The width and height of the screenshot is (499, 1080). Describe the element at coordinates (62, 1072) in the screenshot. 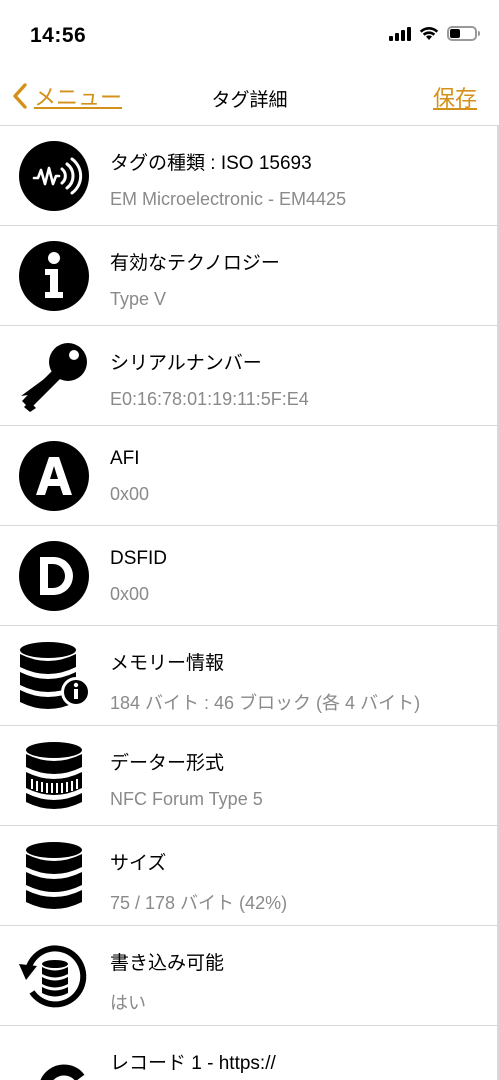

I see `link-icon` at that location.